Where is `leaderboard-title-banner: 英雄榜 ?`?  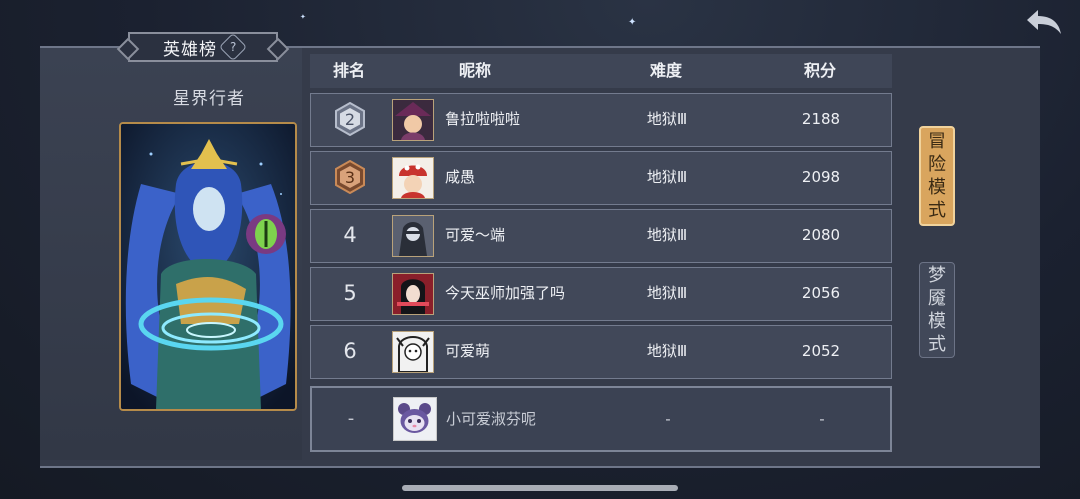 leaderboard-title-banner: 英雄榜 ? is located at coordinates (203, 47).